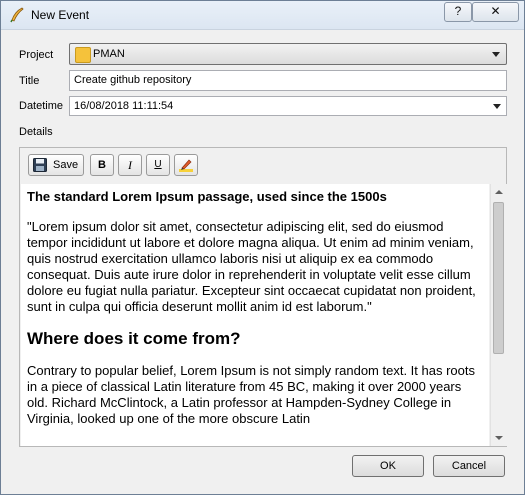 This screenshot has height=495, width=525. What do you see at coordinates (458, 12) in the screenshot?
I see `help-button: ?` at bounding box center [458, 12].